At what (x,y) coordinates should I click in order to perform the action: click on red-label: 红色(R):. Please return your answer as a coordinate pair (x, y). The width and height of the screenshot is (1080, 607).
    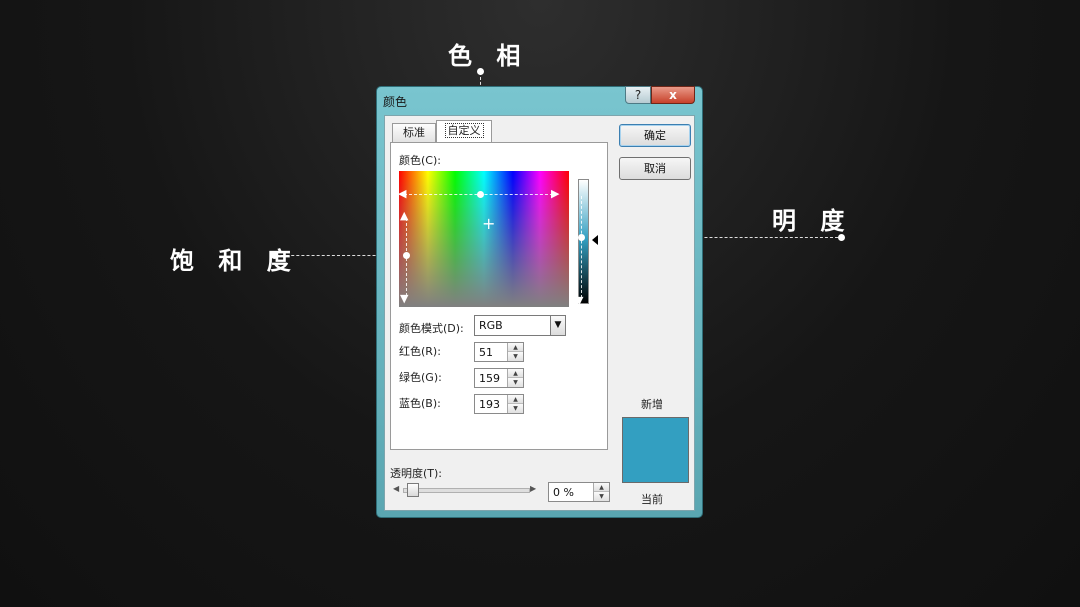
    Looking at the image, I should click on (420, 351).